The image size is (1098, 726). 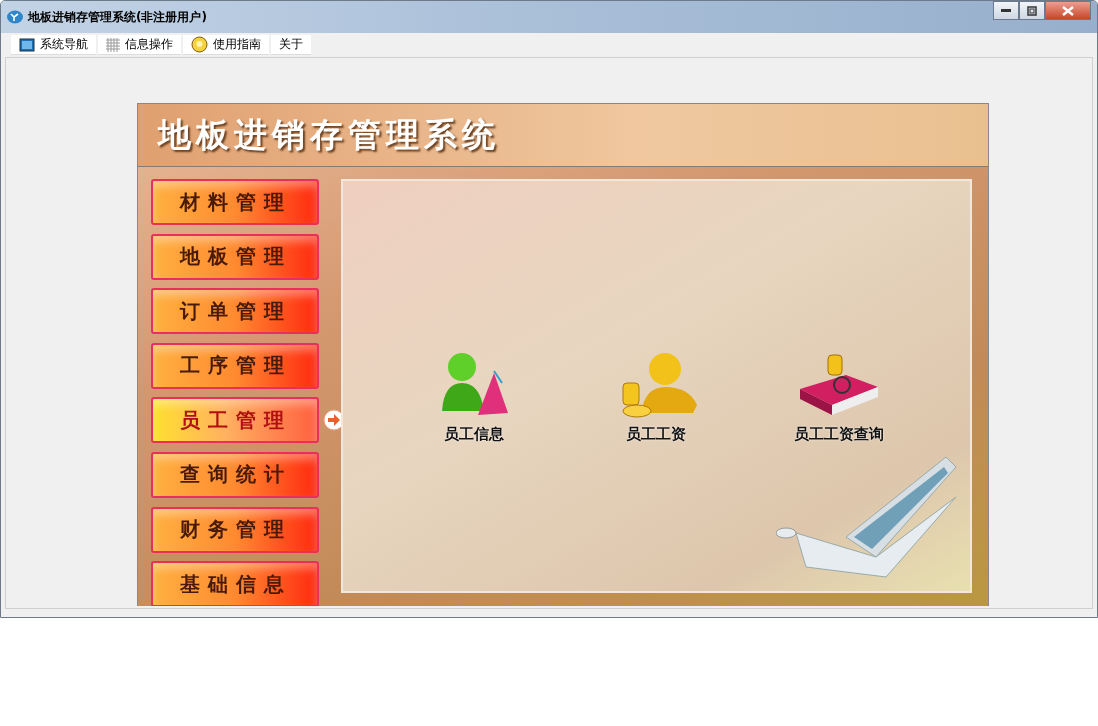 I want to click on function-label: 员工工资查询, so click(x=838, y=434).